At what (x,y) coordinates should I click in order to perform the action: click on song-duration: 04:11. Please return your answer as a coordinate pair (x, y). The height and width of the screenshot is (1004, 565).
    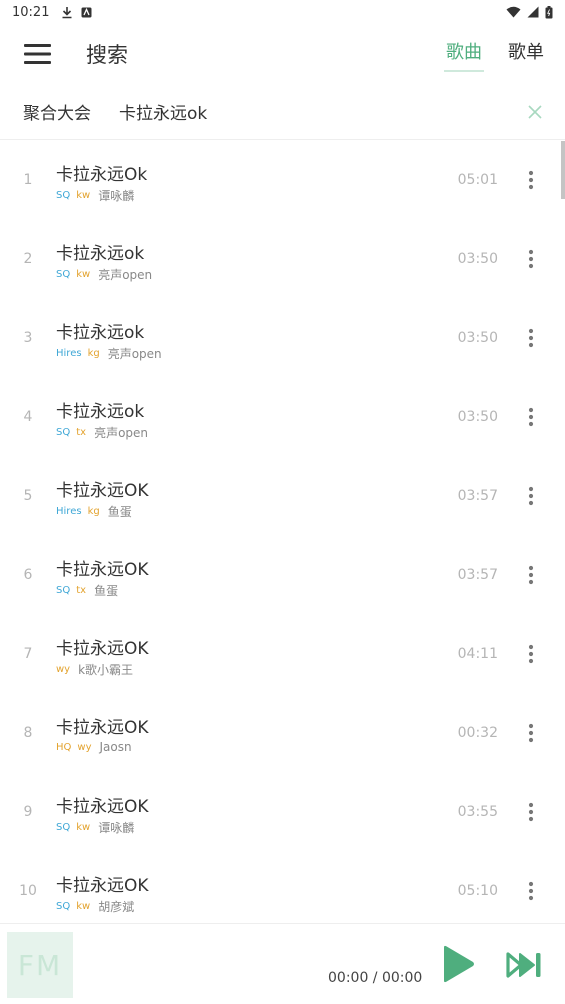
    Looking at the image, I should click on (477, 654).